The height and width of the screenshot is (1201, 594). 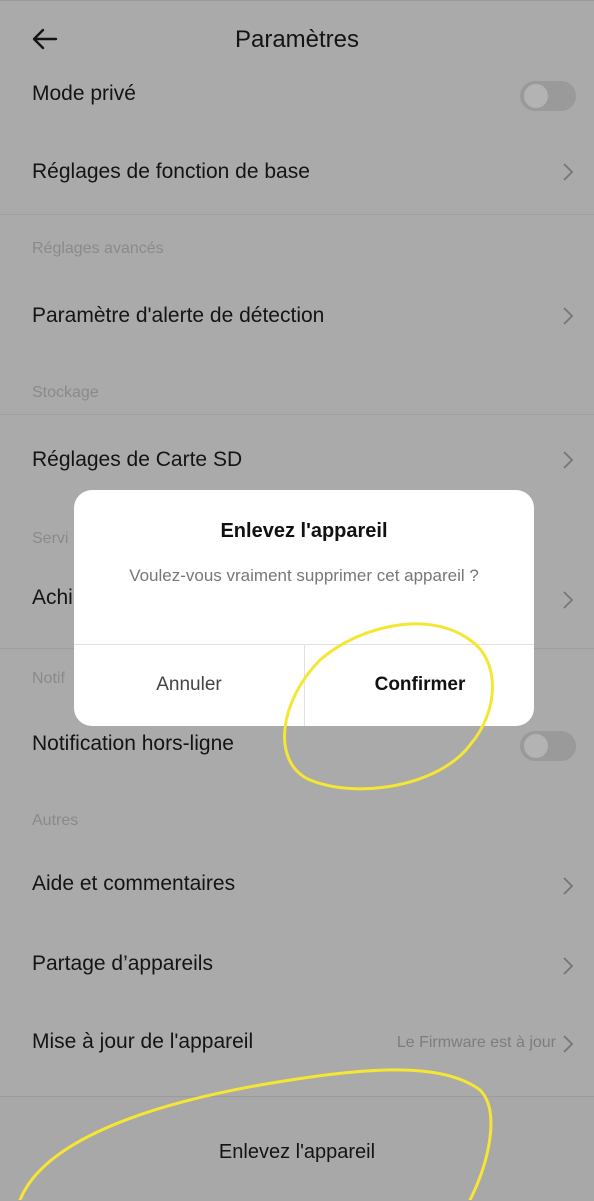 I want to click on offline-notification-toggle, so click(x=548, y=746).